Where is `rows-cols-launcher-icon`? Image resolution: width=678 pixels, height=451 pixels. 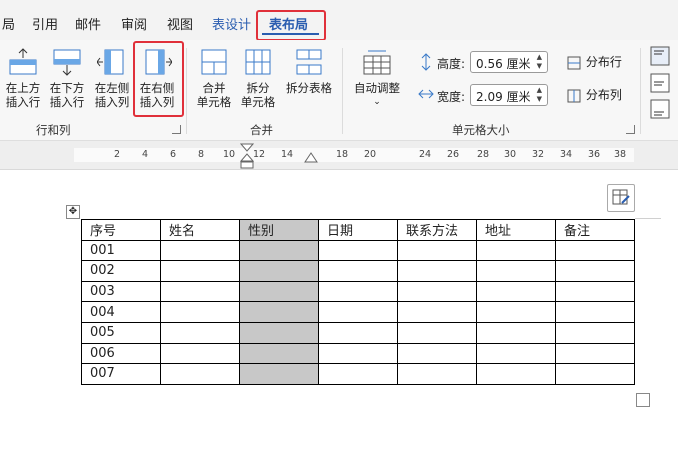 rows-cols-launcher-icon is located at coordinates (176, 129).